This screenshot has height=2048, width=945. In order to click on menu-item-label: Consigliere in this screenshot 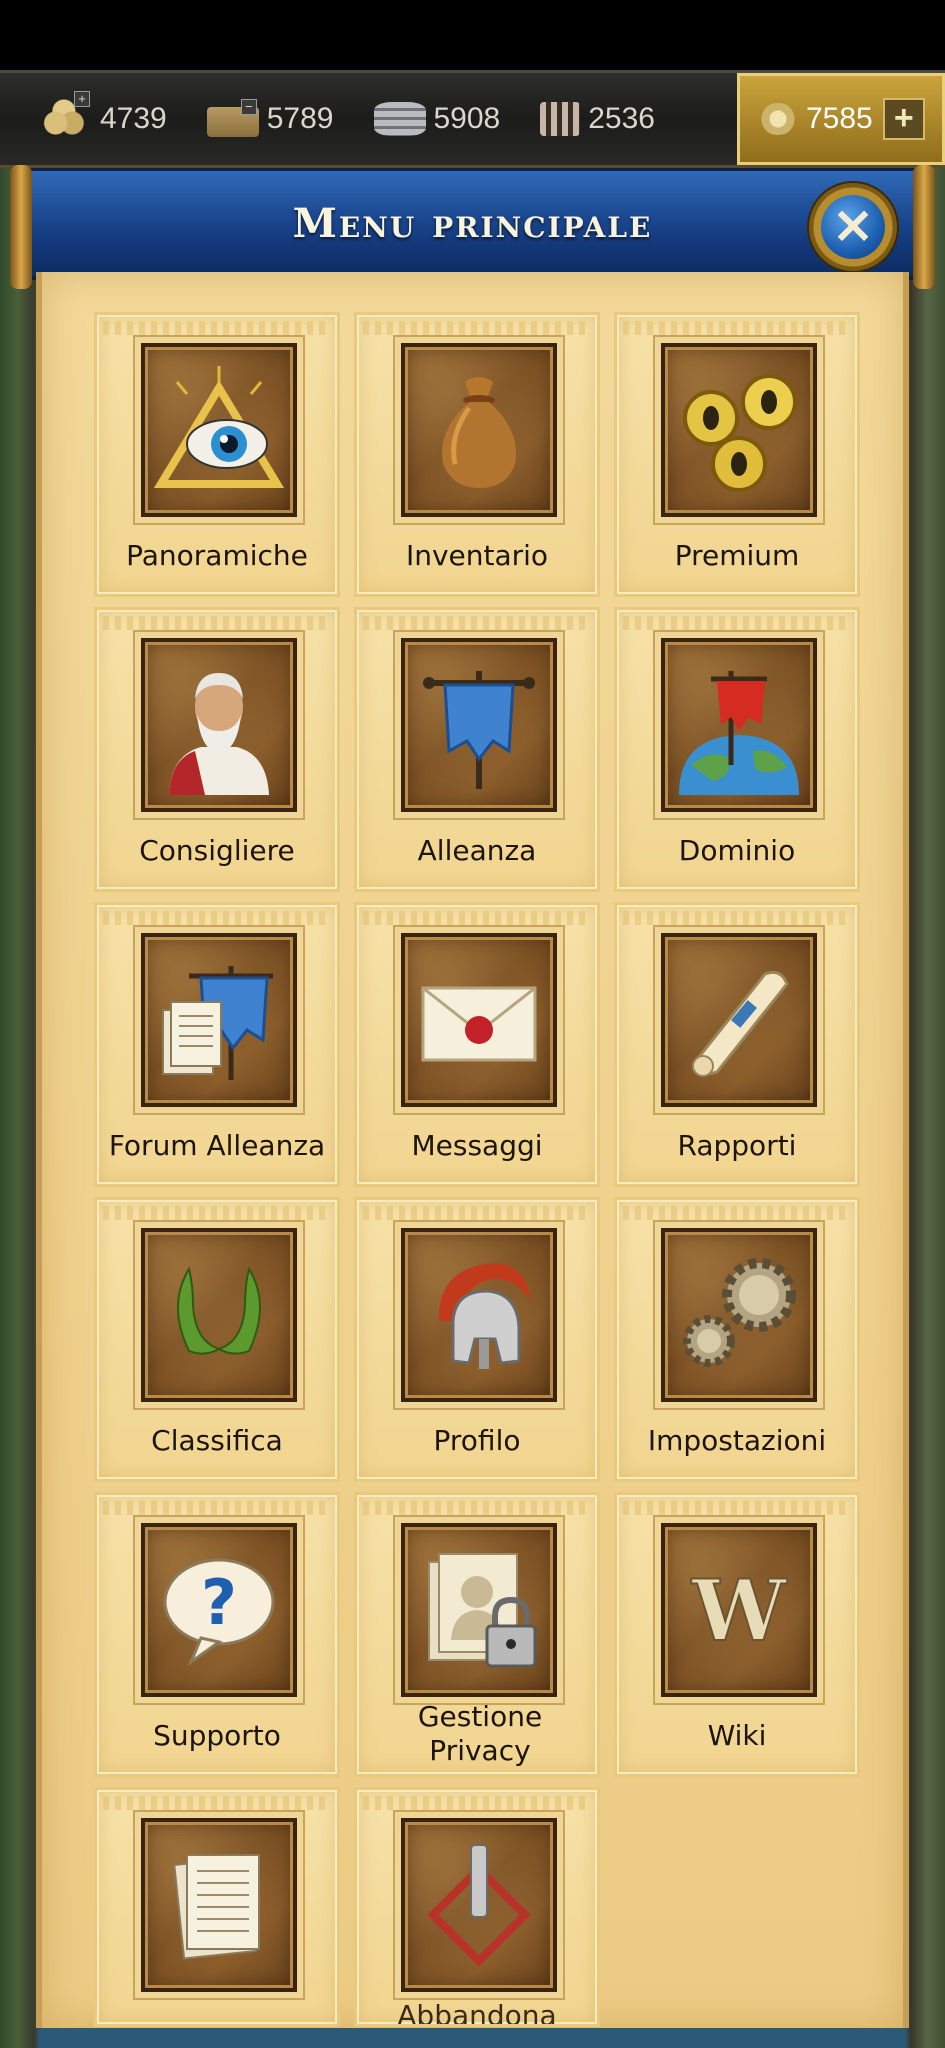, I will do `click(217, 850)`.